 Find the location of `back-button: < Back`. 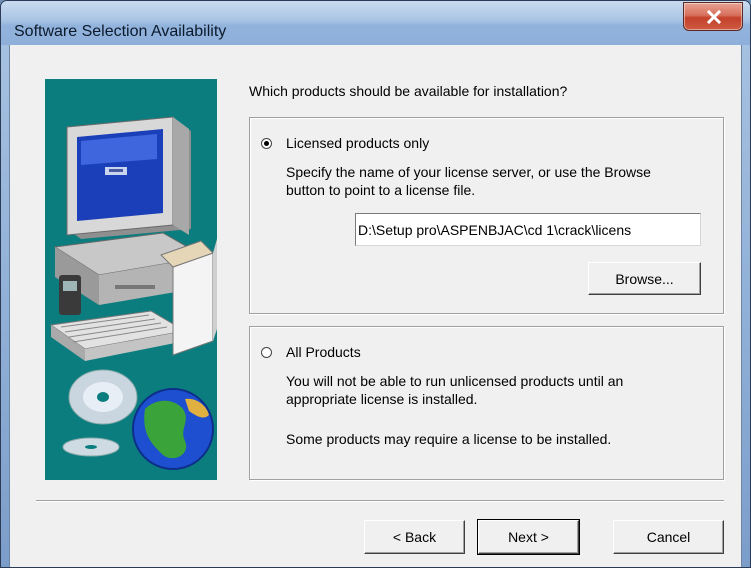

back-button: < Back is located at coordinates (414, 537).